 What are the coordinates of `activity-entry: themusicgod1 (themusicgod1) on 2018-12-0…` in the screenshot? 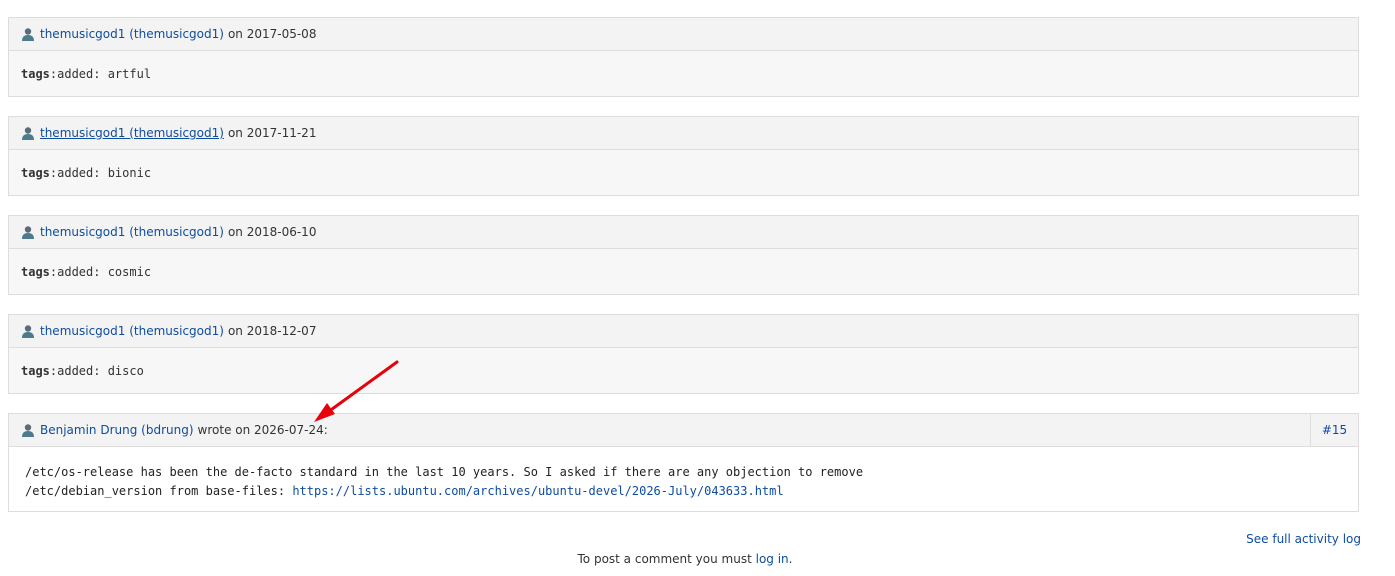 It's located at (683, 354).